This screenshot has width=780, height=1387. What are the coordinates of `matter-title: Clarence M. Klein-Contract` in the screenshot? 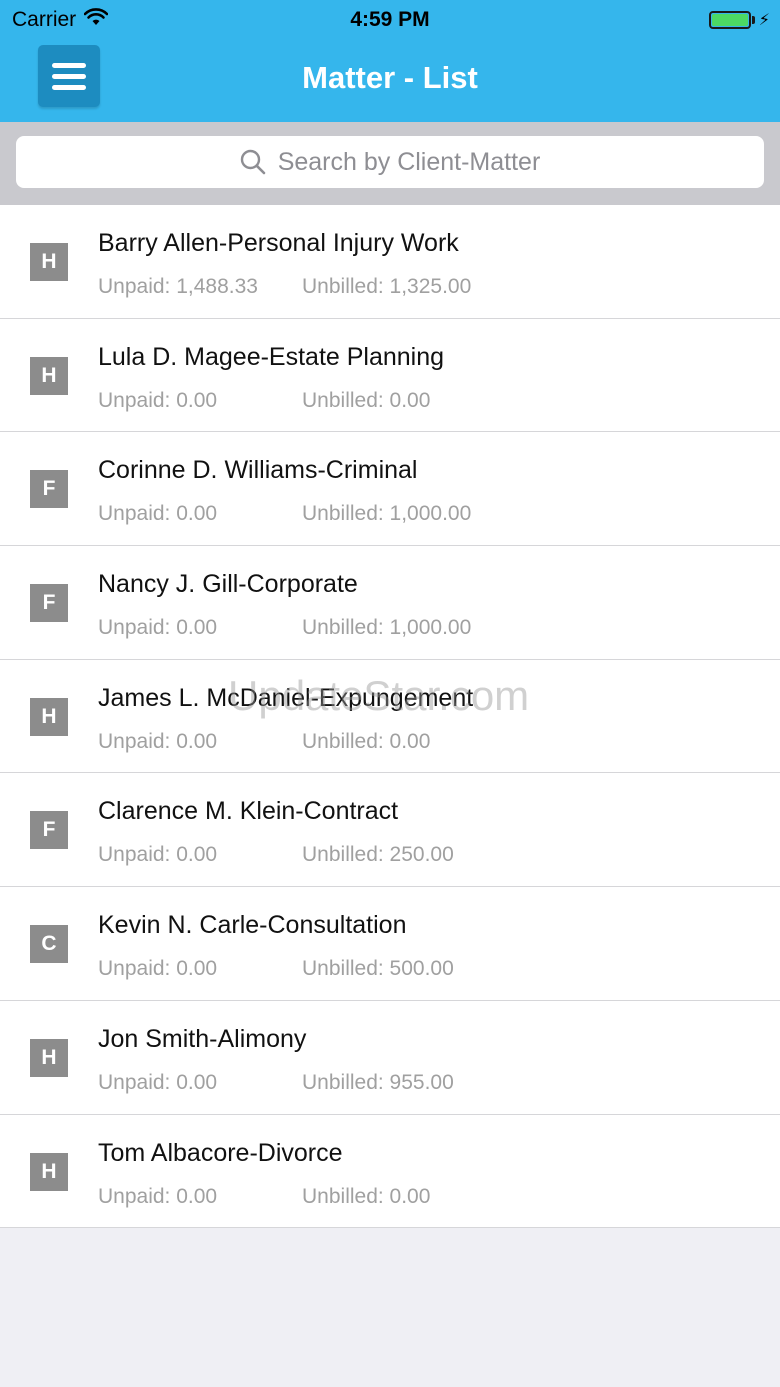 It's located at (248, 811).